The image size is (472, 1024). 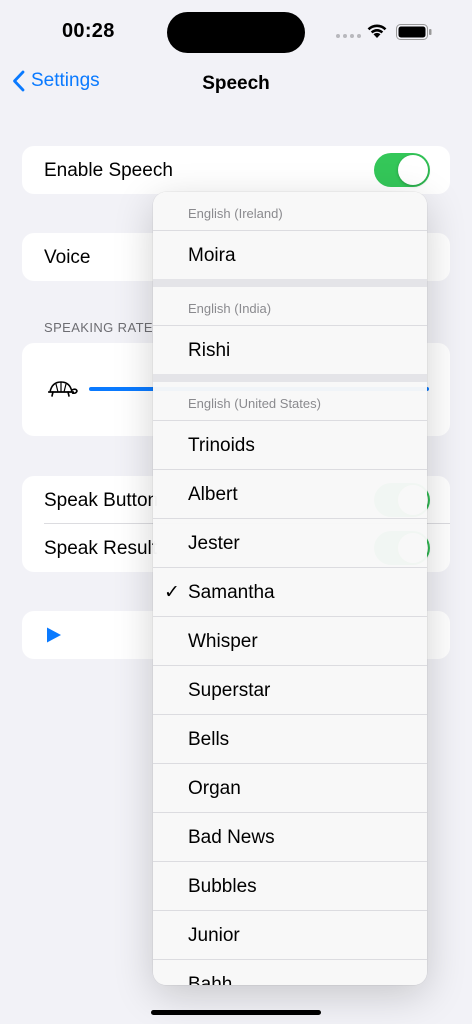 I want to click on menu-item-junior: Junior, so click(x=290, y=935).